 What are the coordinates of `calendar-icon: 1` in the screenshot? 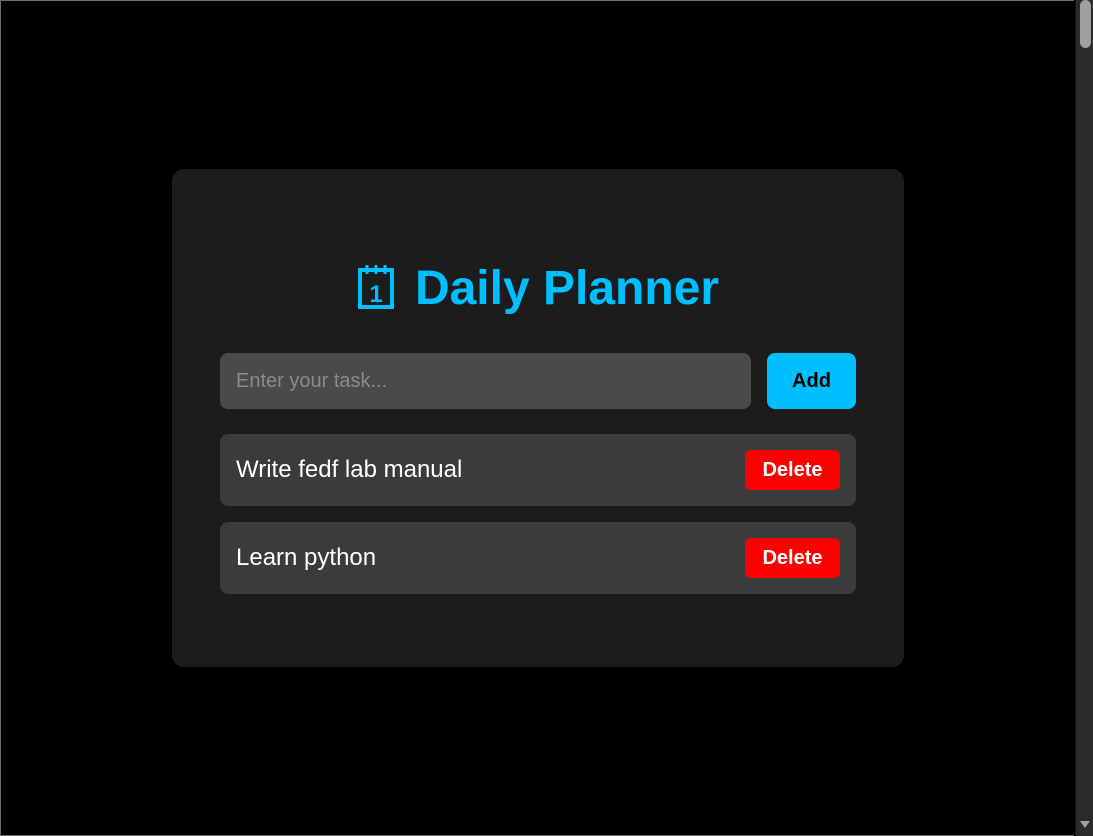 It's located at (375, 287).